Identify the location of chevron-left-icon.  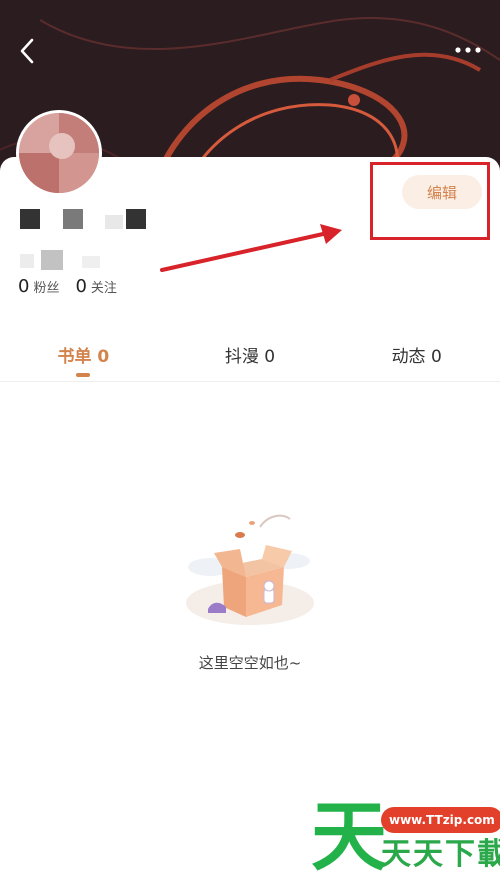
(27, 51).